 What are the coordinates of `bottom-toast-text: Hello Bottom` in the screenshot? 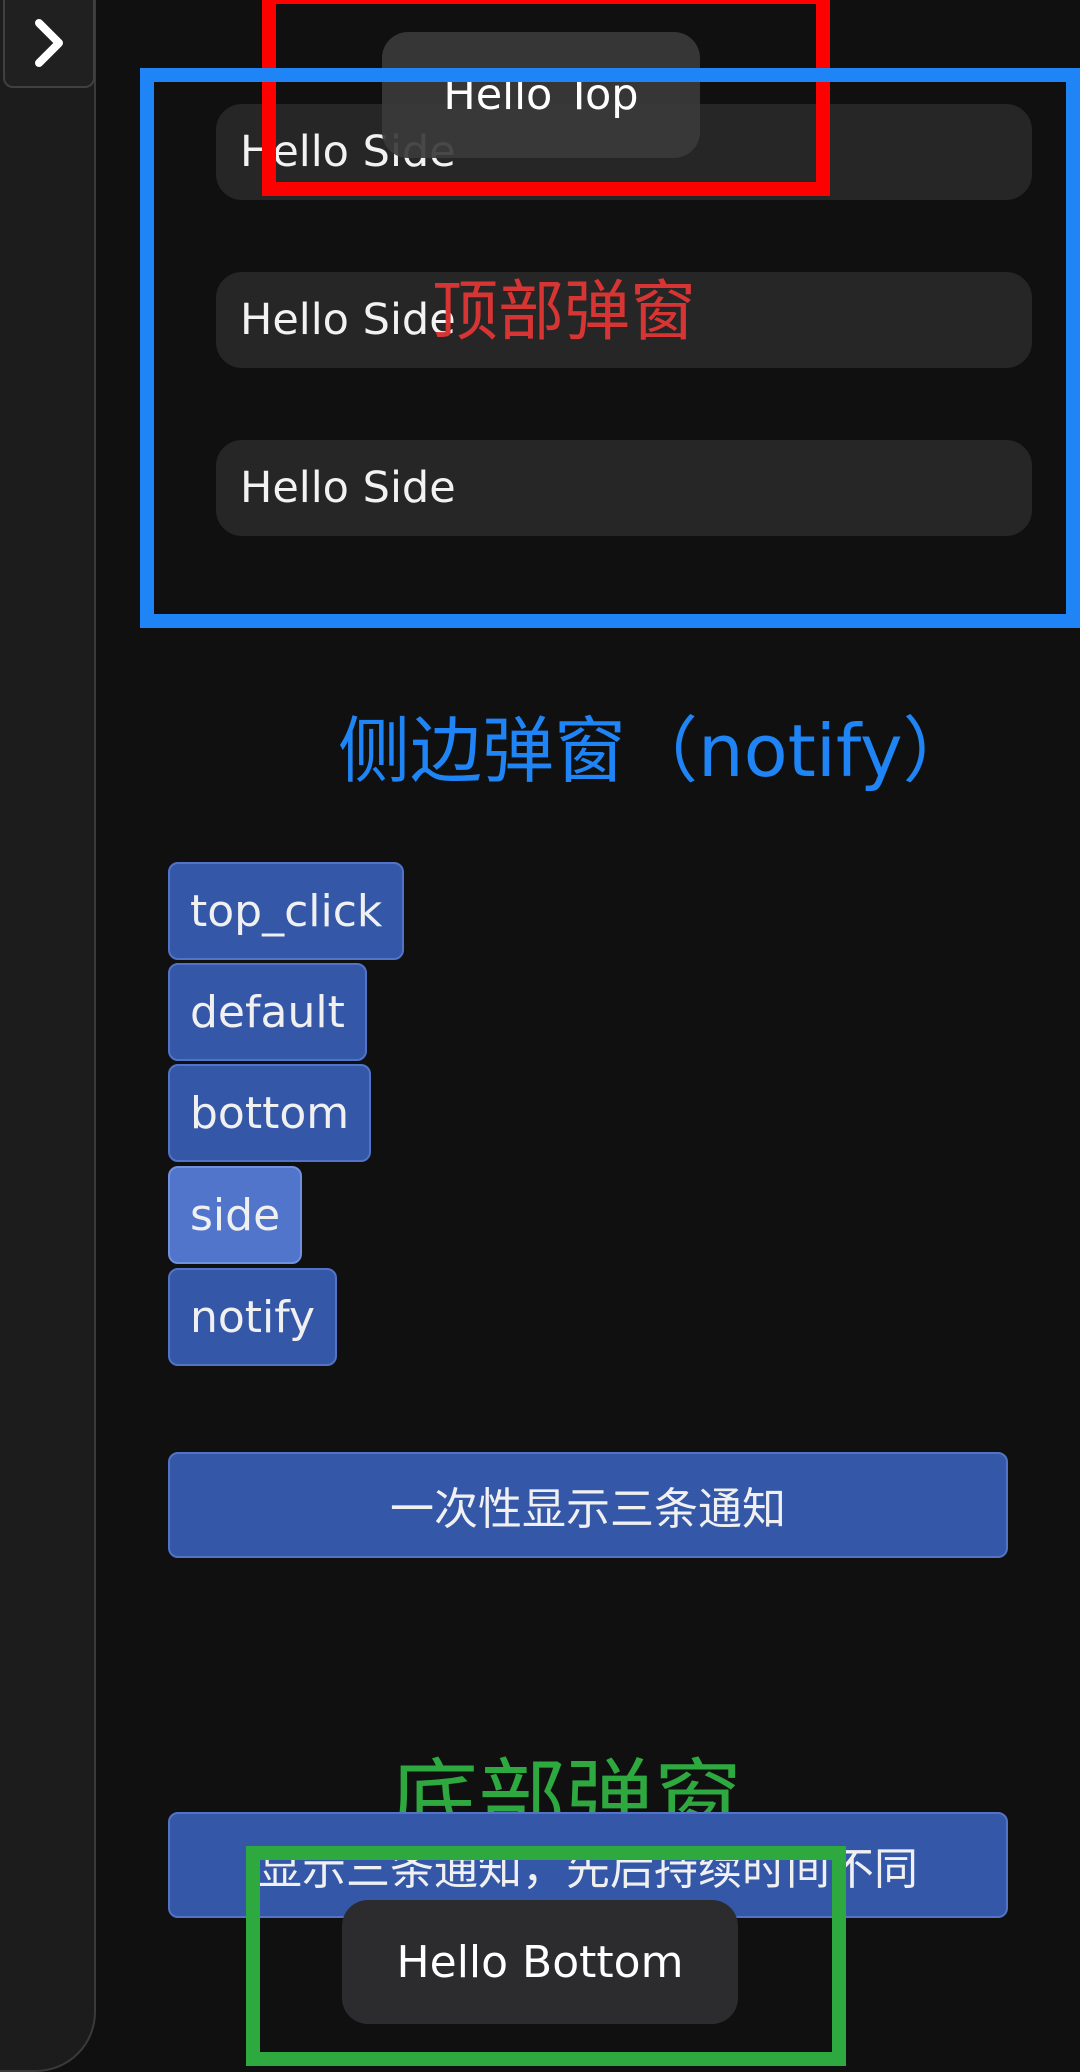 It's located at (540, 1962).